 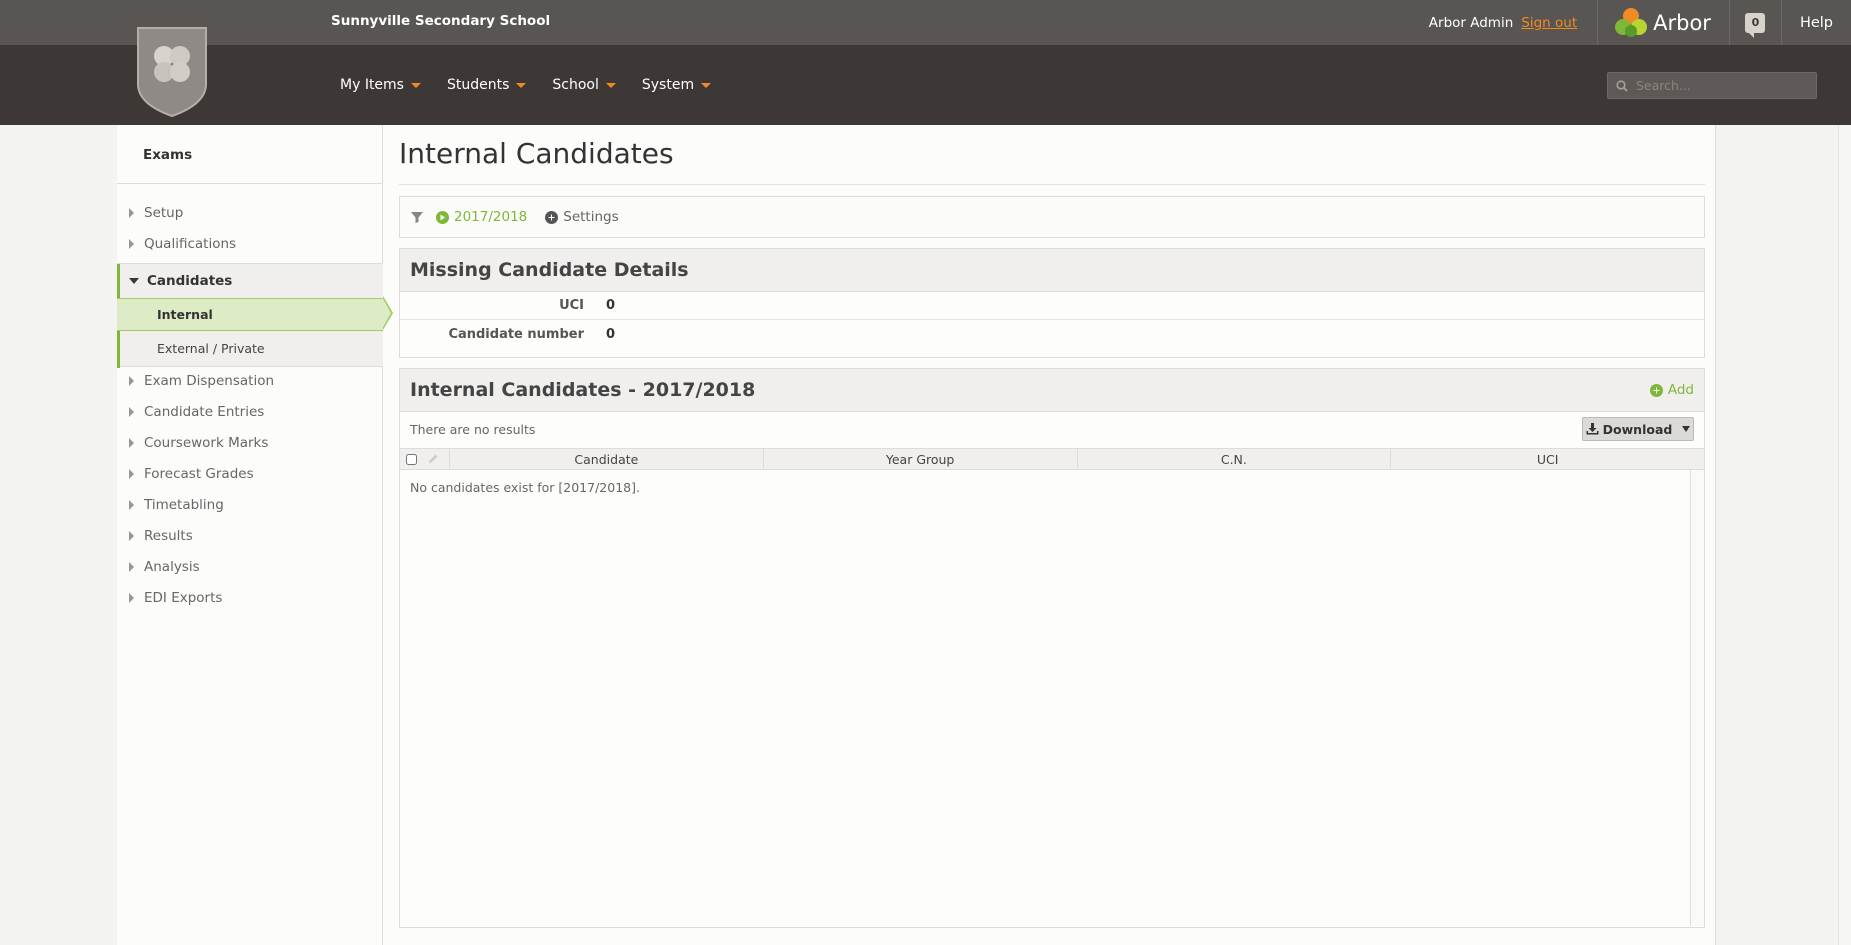 I want to click on sidebar-item-results: Results, so click(x=250, y=536).